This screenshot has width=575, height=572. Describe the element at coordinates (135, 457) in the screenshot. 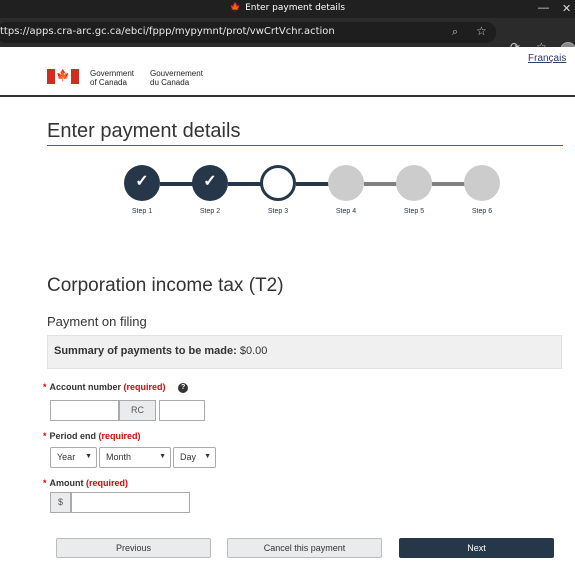

I see `period-month-select: Month ▼` at that location.